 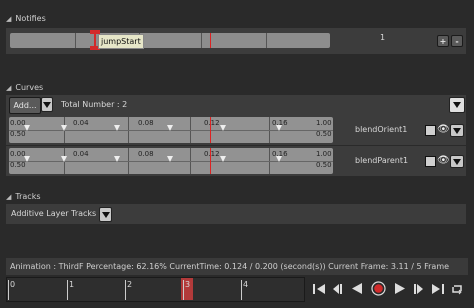 I want to click on notify-label: jumpStart, so click(x=121, y=41).